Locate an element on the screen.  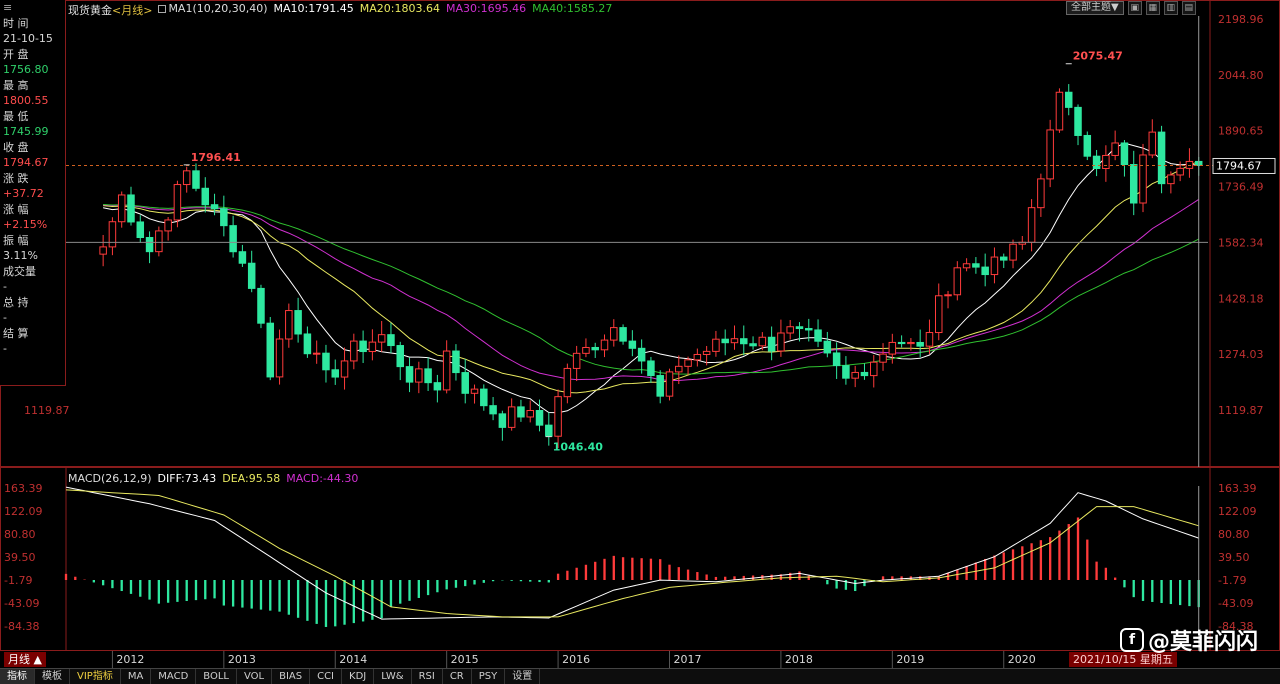
bottom-tab: PSY is located at coordinates (489, 676).